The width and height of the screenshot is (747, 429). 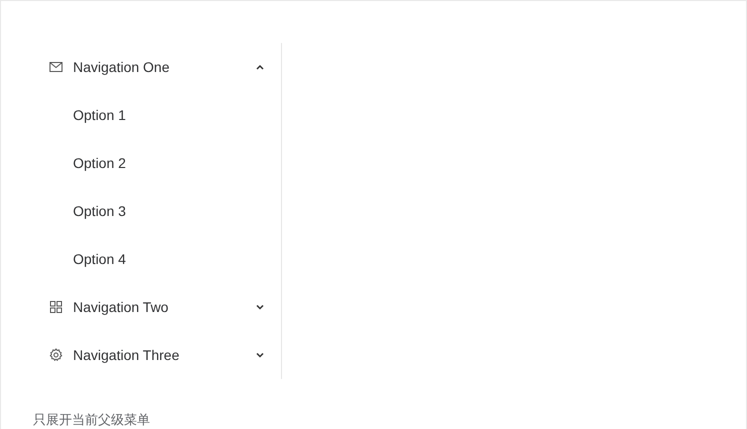 I want to click on menu-item: Option 2, so click(x=161, y=163).